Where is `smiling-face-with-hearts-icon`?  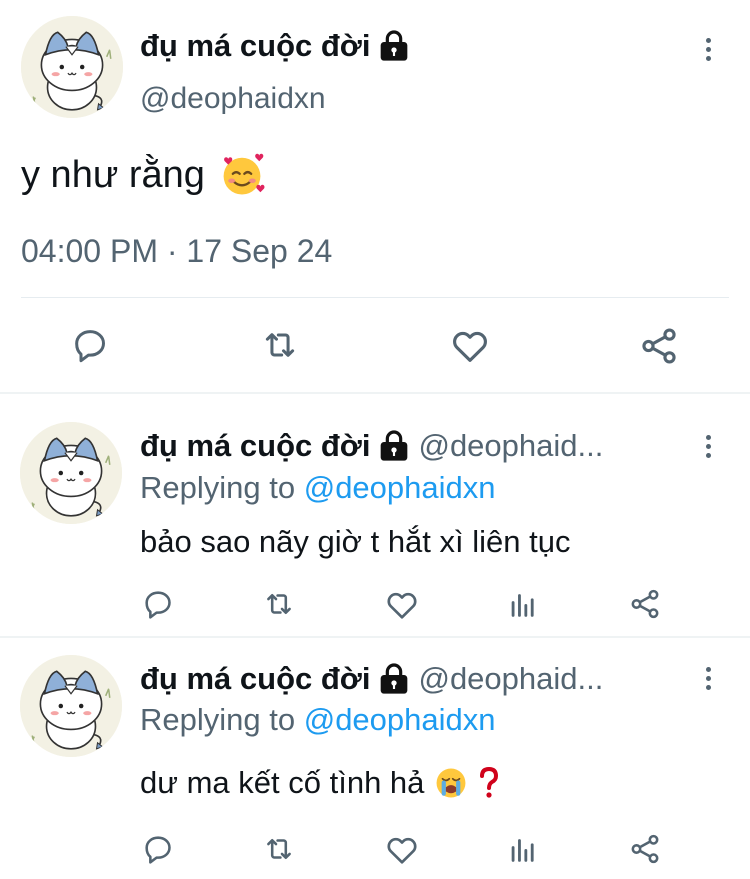
smiling-face-with-hearts-icon is located at coordinates (244, 174).